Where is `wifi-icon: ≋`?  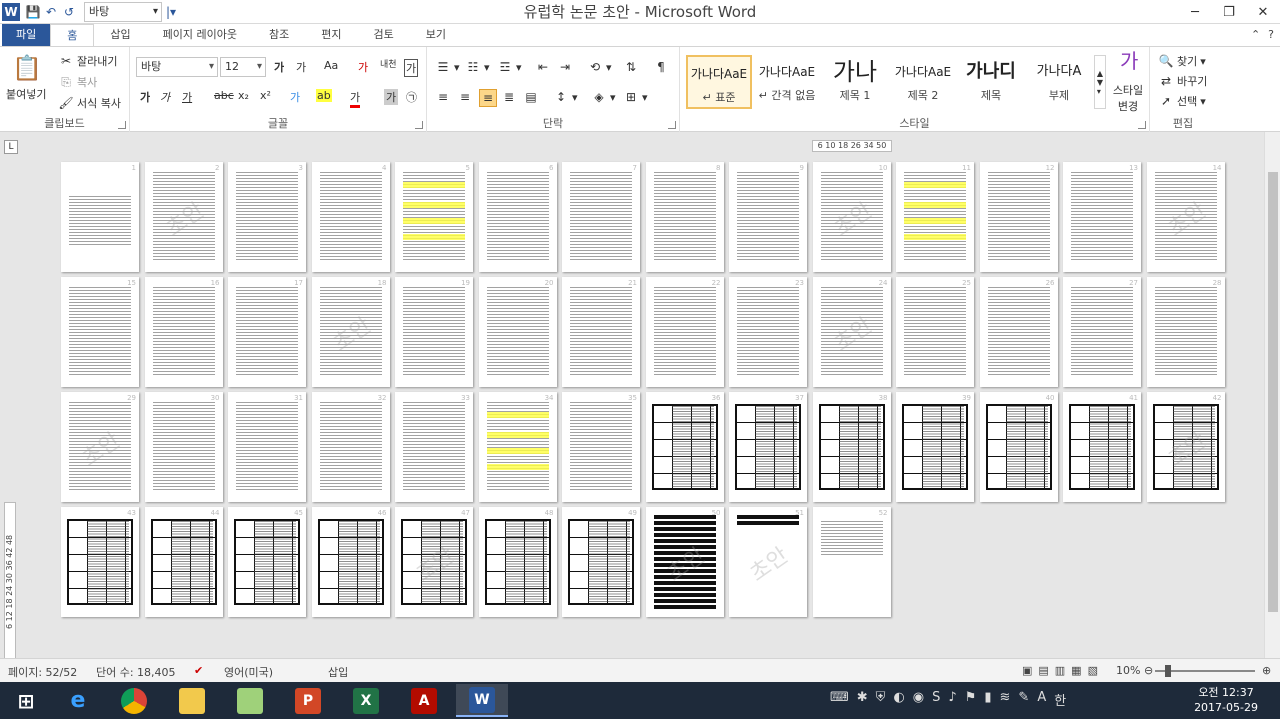
wifi-icon: ≋ is located at coordinates (1005, 699).